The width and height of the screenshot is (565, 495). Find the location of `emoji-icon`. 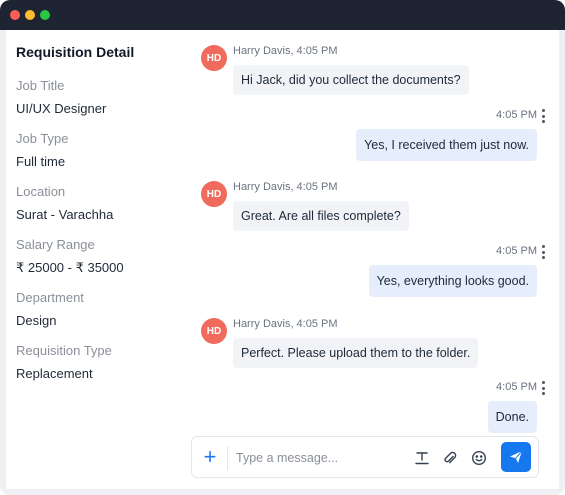

emoji-icon is located at coordinates (479, 458).